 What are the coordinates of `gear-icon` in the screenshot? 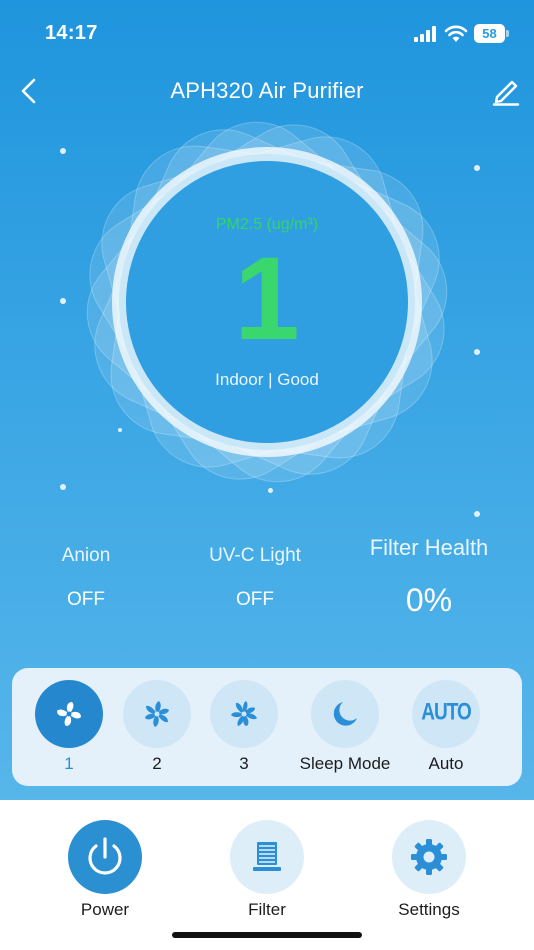 It's located at (429, 857).